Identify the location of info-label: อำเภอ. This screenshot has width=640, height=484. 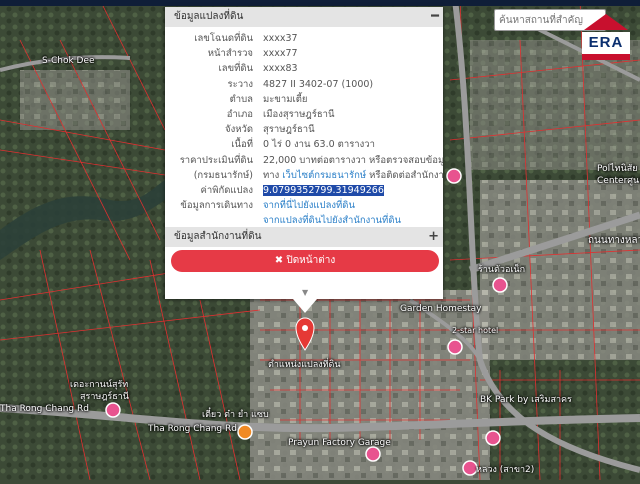
(239, 114).